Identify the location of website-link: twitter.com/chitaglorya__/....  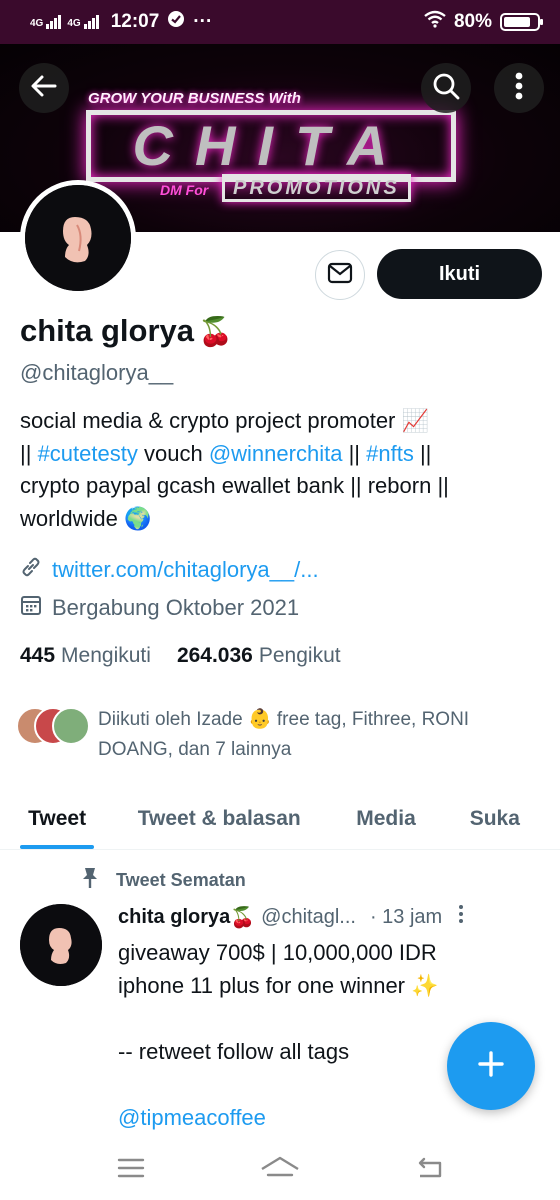
(185, 570).